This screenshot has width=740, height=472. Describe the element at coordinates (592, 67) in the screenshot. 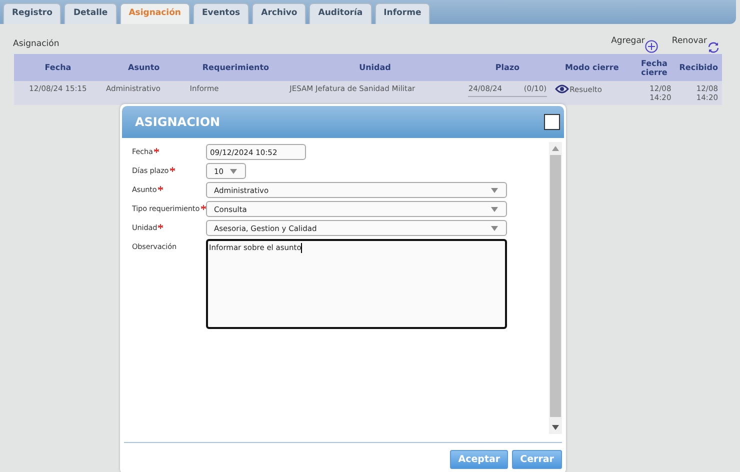

I see `column-header: Modo cierre` at that location.